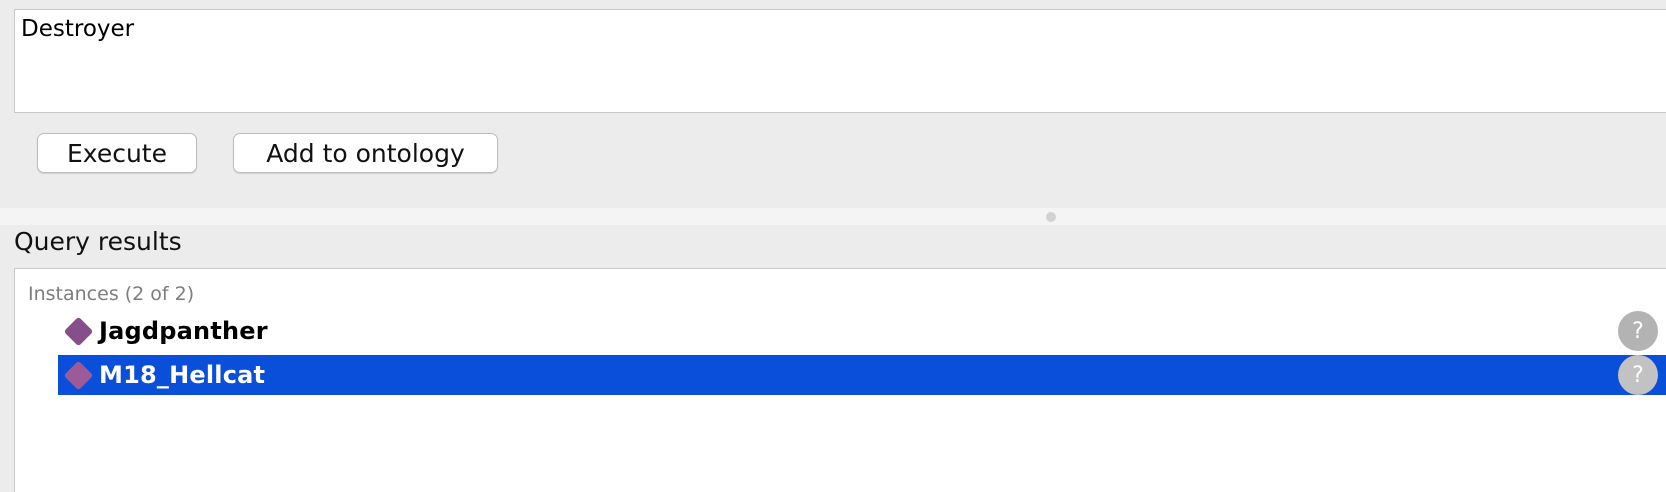 The image size is (1666, 492). Describe the element at coordinates (1051, 217) in the screenshot. I see `divider-grip-icon` at that location.